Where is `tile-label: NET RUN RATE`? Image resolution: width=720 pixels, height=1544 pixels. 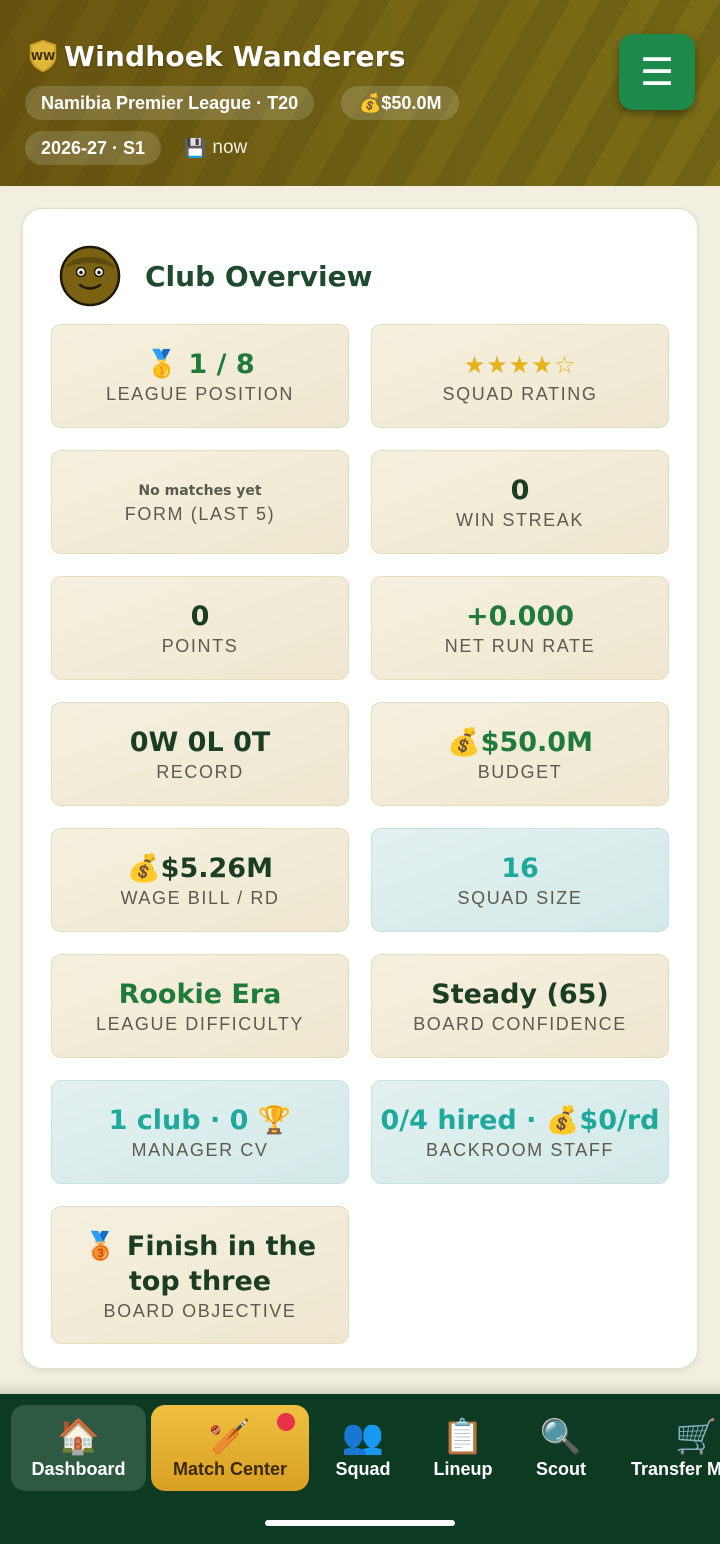 tile-label: NET RUN RATE is located at coordinates (520, 645).